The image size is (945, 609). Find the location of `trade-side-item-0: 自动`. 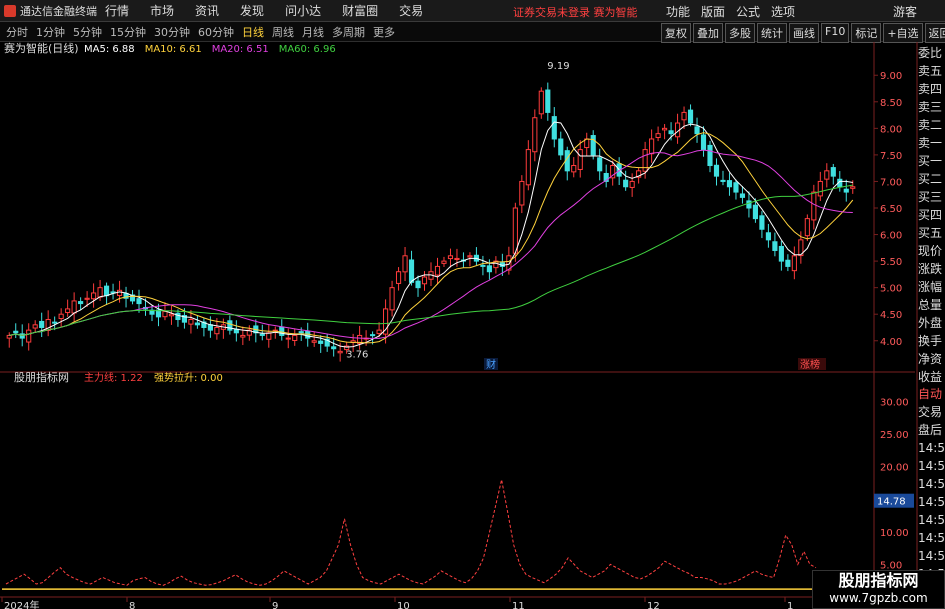

trade-side-item-0: 自动 is located at coordinates (931, 394).